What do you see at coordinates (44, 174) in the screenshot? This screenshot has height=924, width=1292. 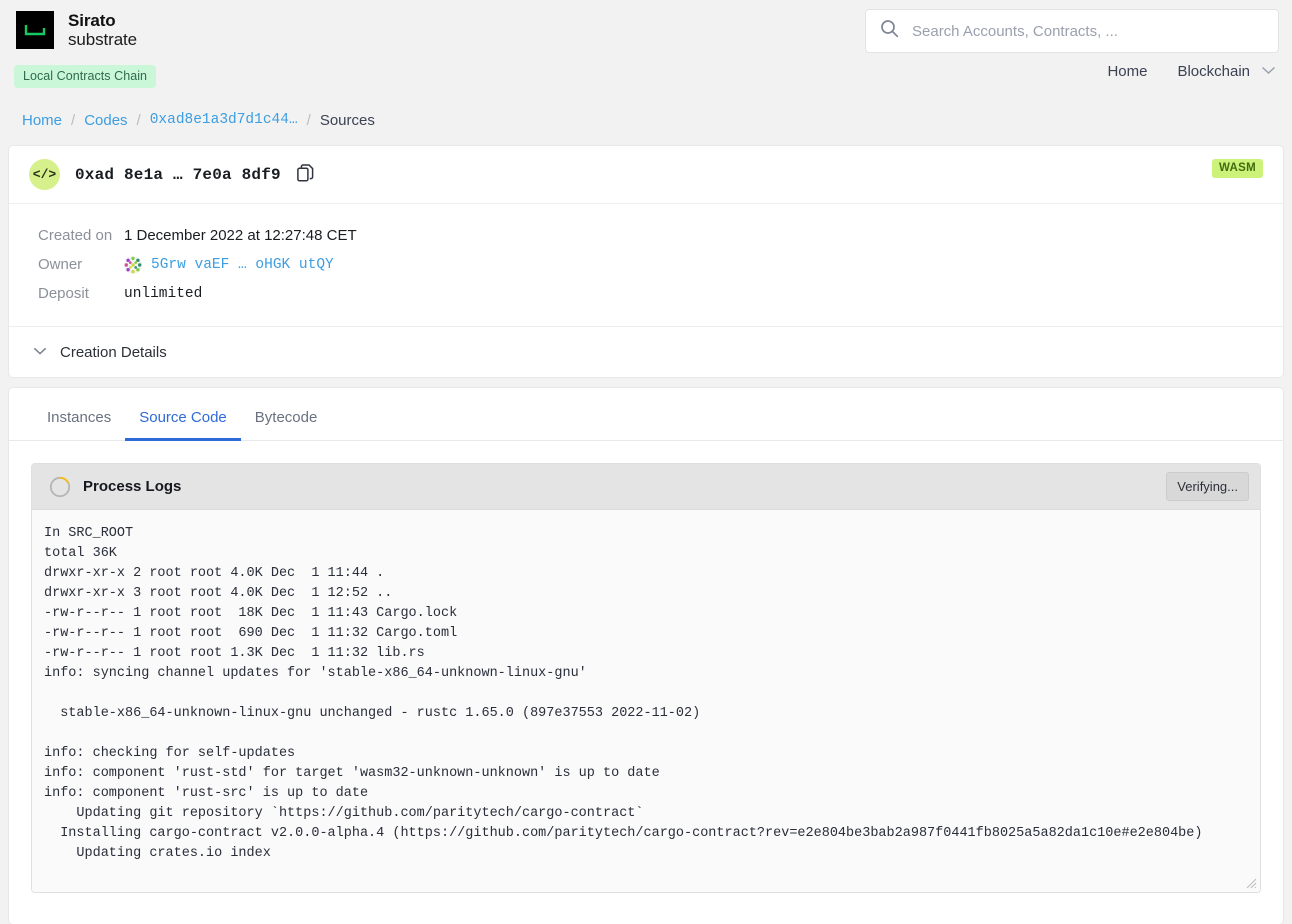 I see `code-brackets-icon: </>` at bounding box center [44, 174].